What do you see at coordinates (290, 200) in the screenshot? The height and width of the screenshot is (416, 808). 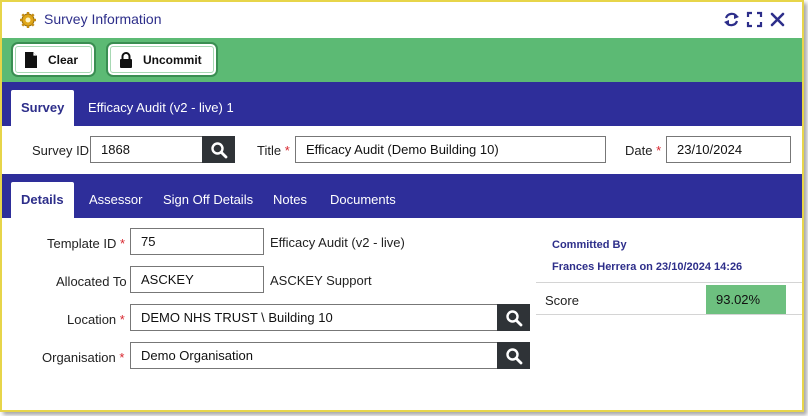 I see `tab-notes: Notes` at bounding box center [290, 200].